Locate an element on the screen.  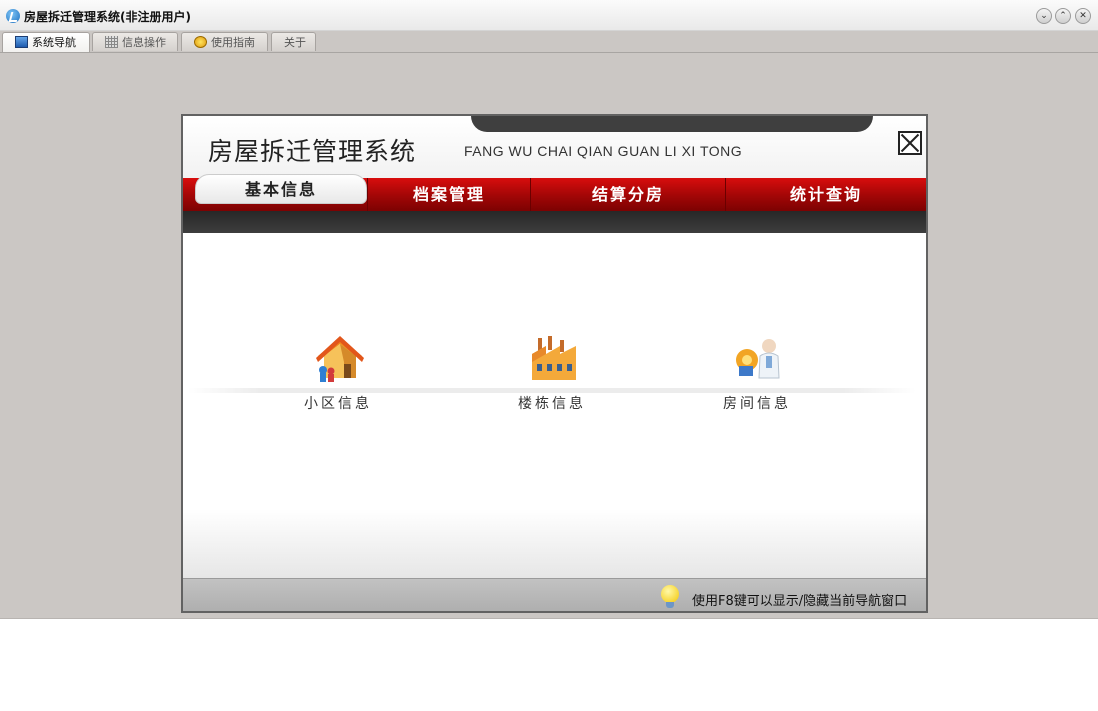
tab-label: 关于 is located at coordinates (295, 42).